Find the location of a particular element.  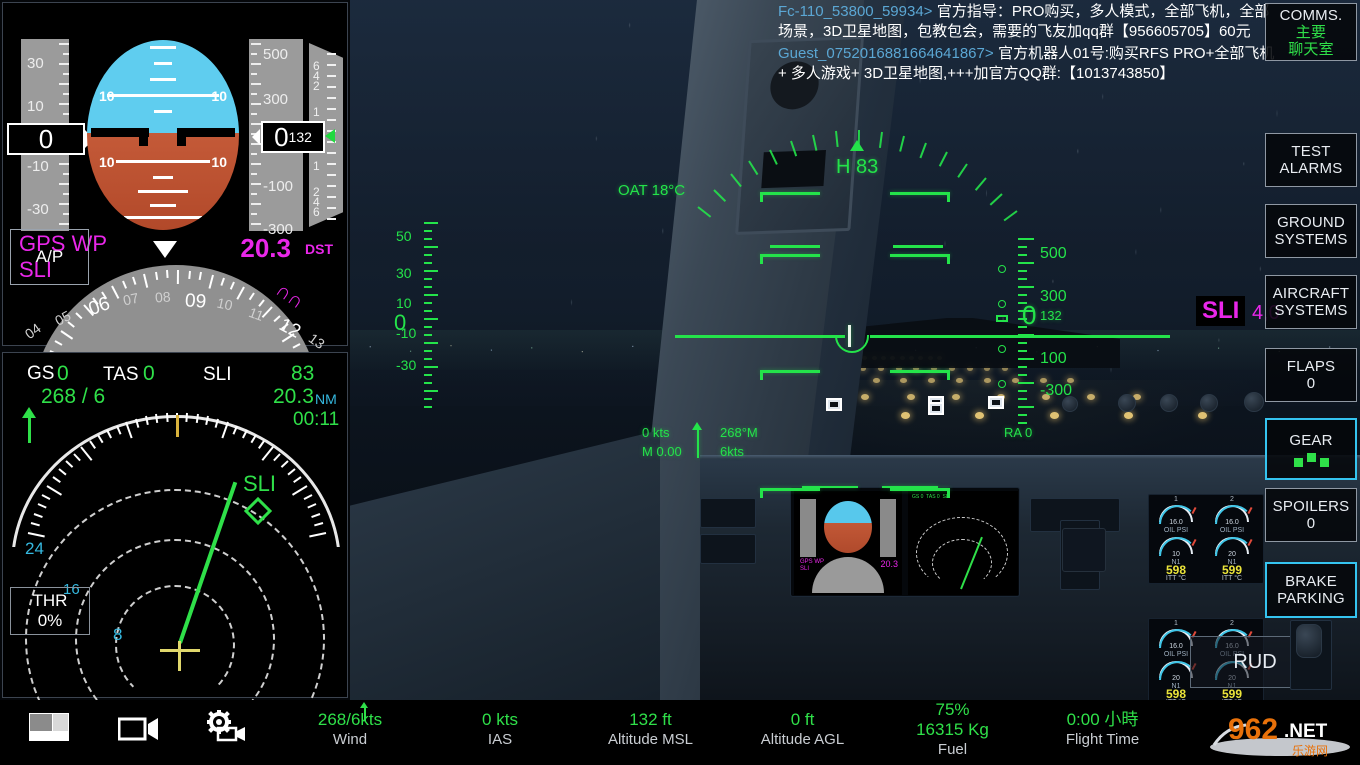

thrust-indicator: THR 0% is located at coordinates (50, 611).